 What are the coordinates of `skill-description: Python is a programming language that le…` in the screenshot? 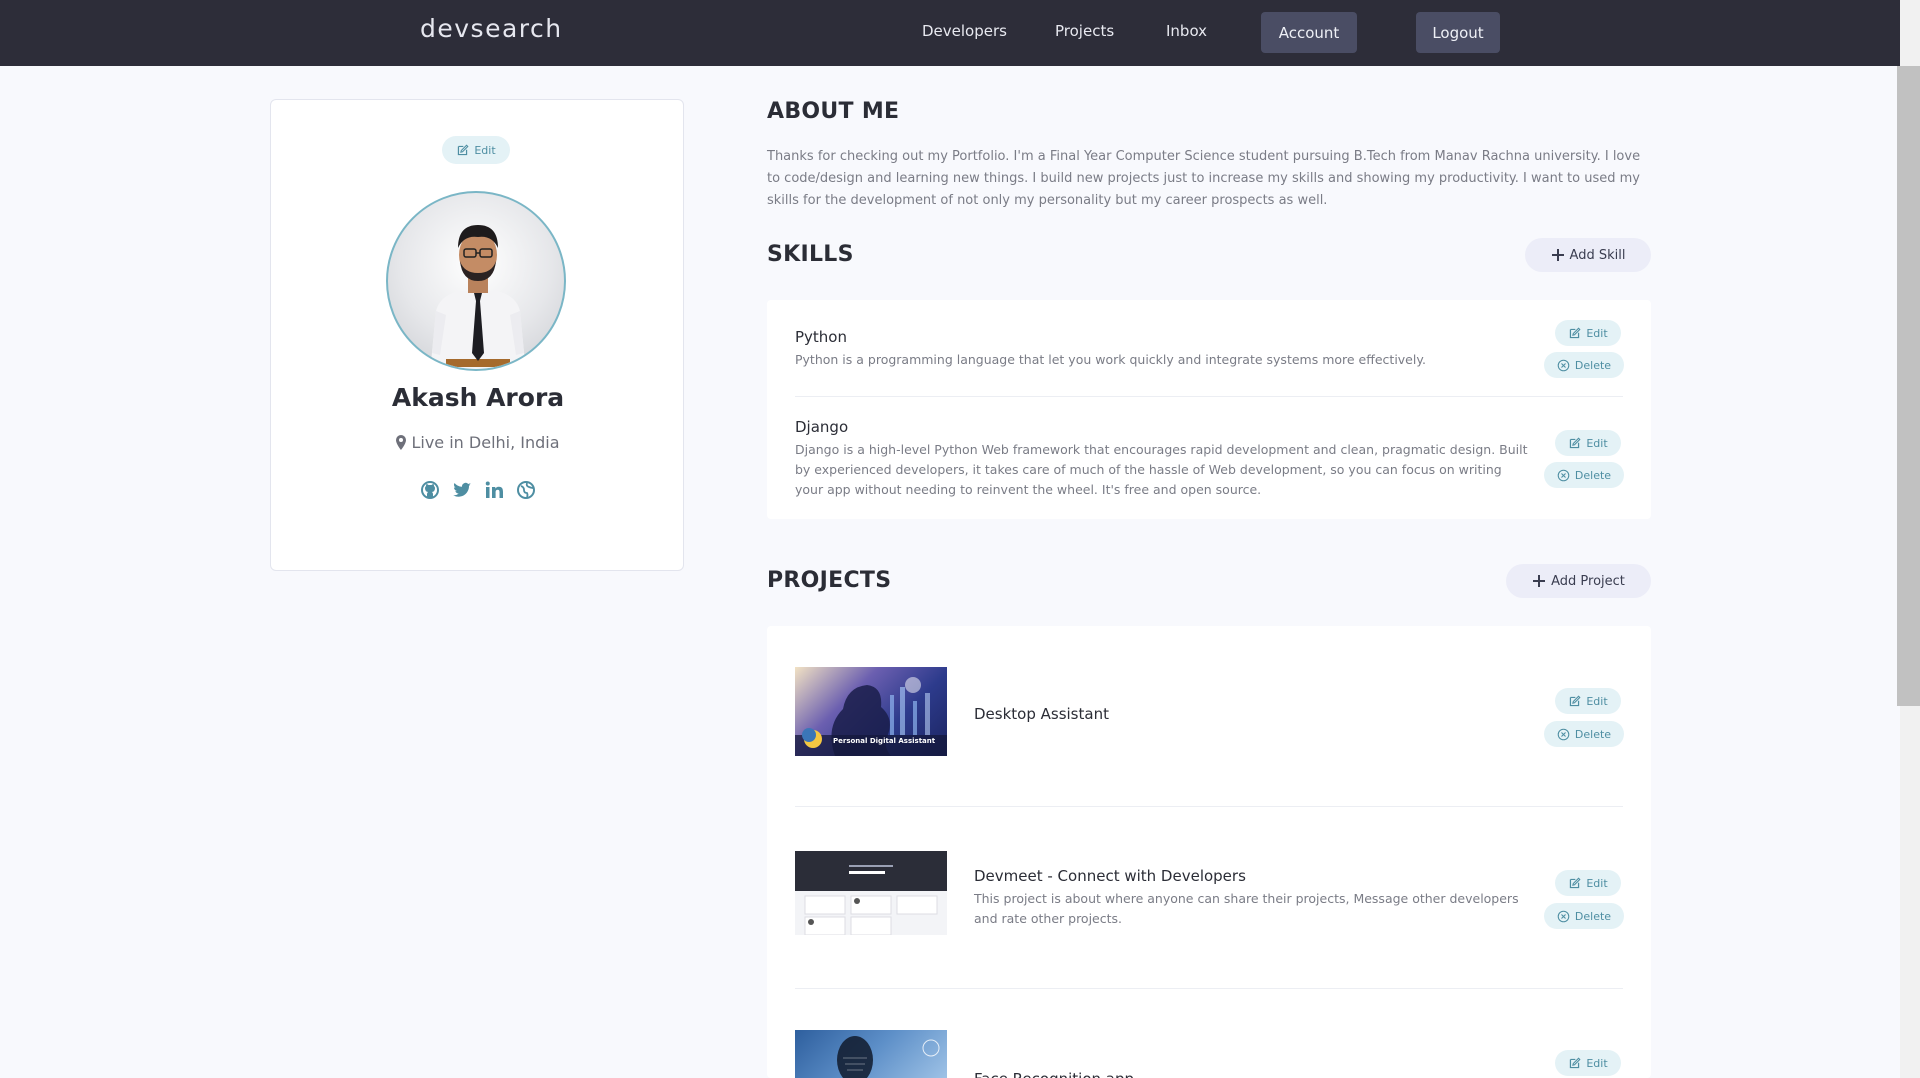 It's located at (1110, 359).